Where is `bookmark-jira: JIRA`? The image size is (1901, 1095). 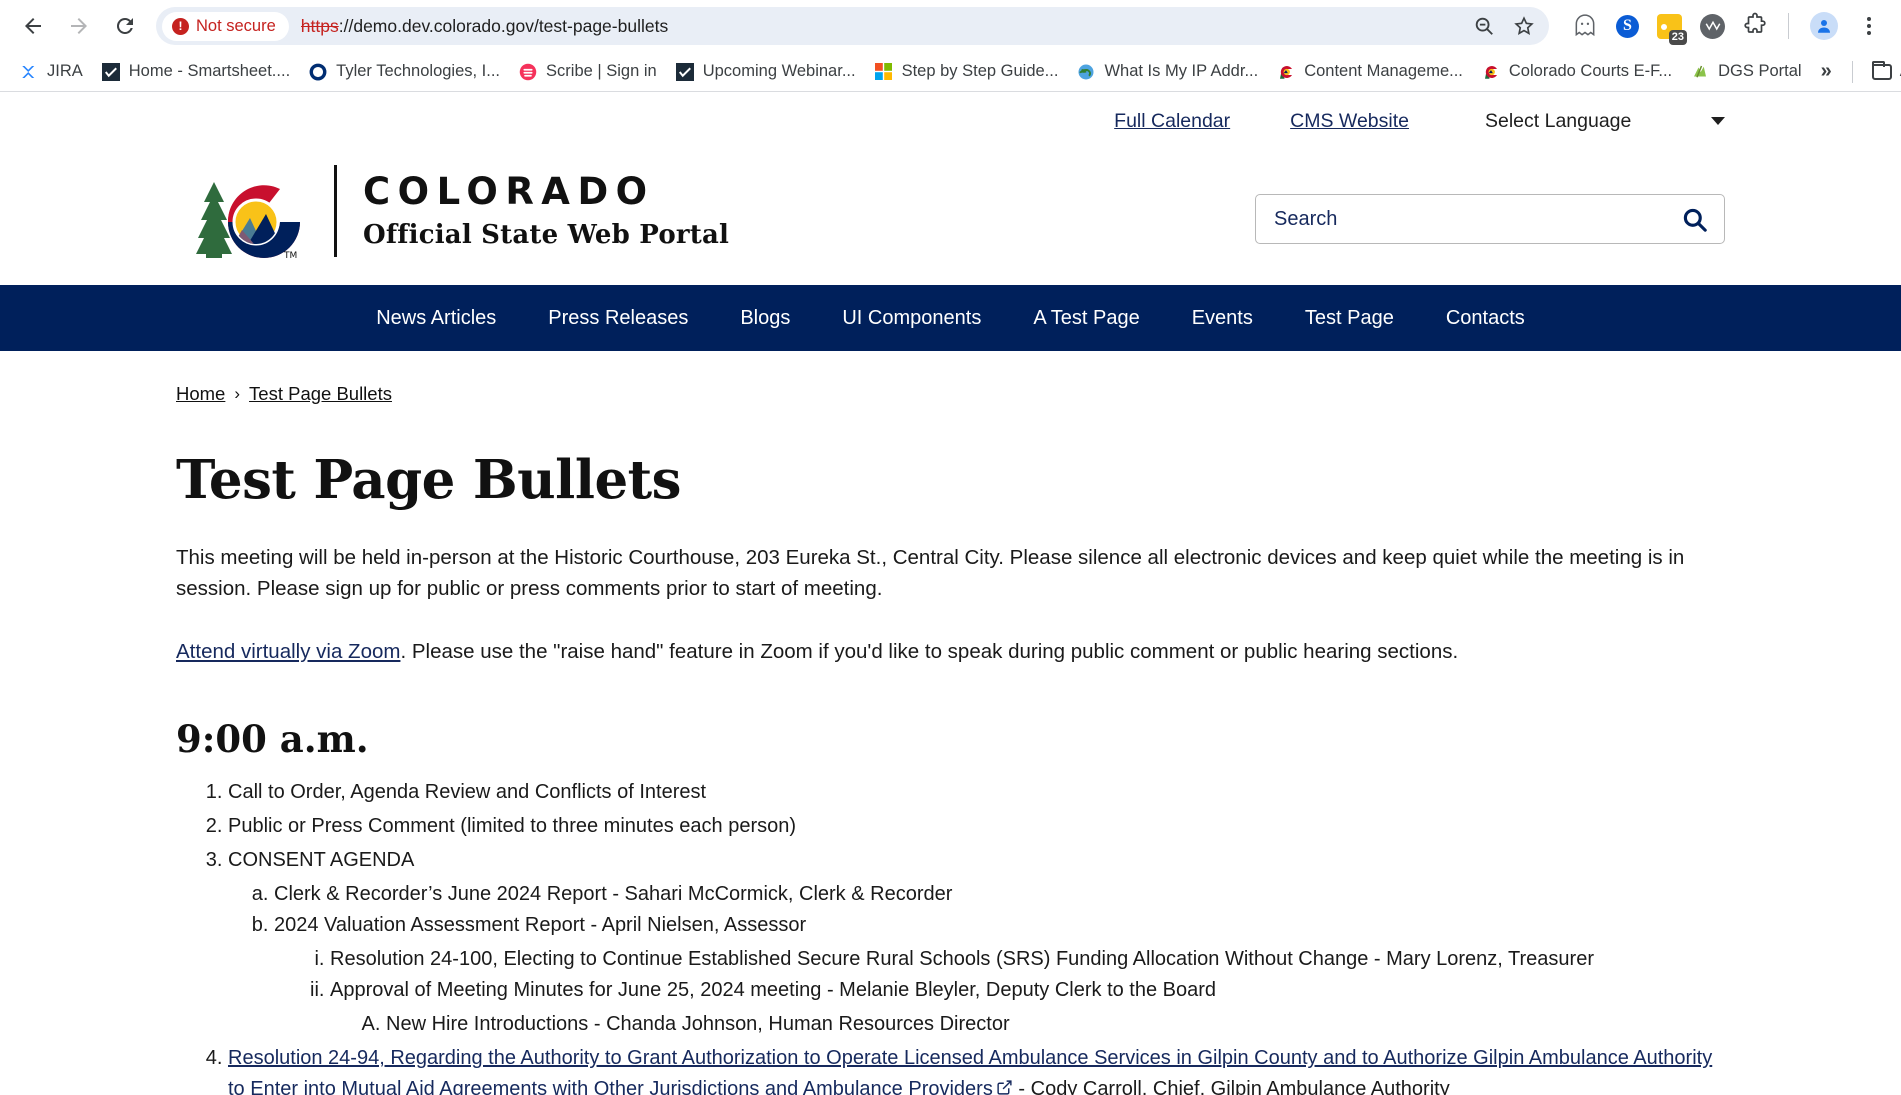 bookmark-jira: JIRA is located at coordinates (51, 72).